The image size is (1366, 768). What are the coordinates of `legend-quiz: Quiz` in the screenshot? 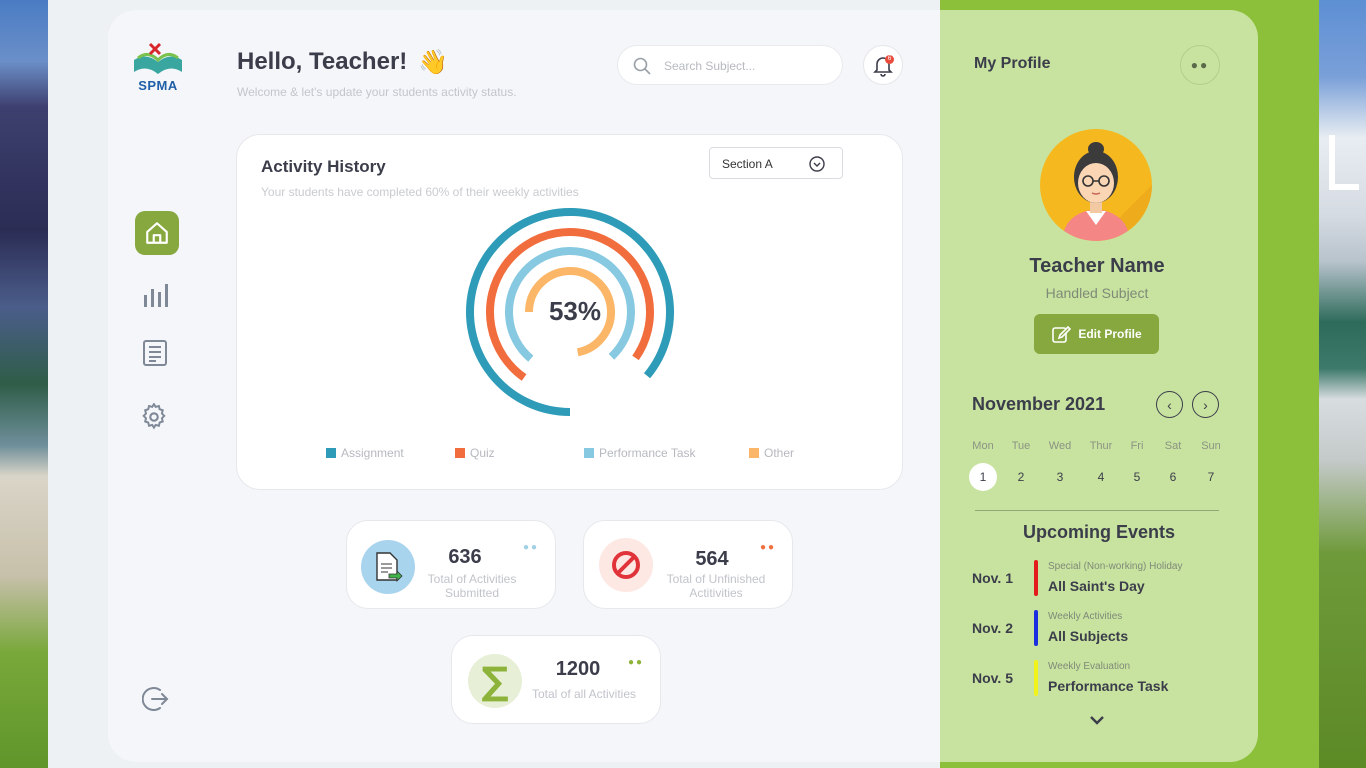 It's located at (475, 453).